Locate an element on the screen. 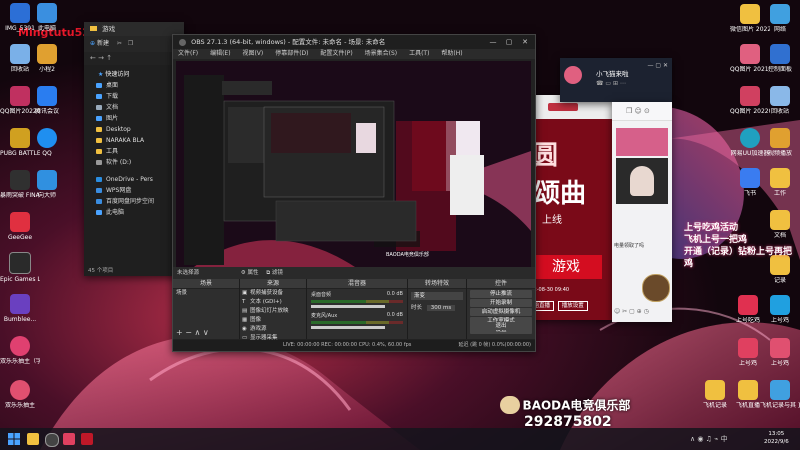 The image size is (800, 450). cut-icon: ✂ is located at coordinates (119, 43).